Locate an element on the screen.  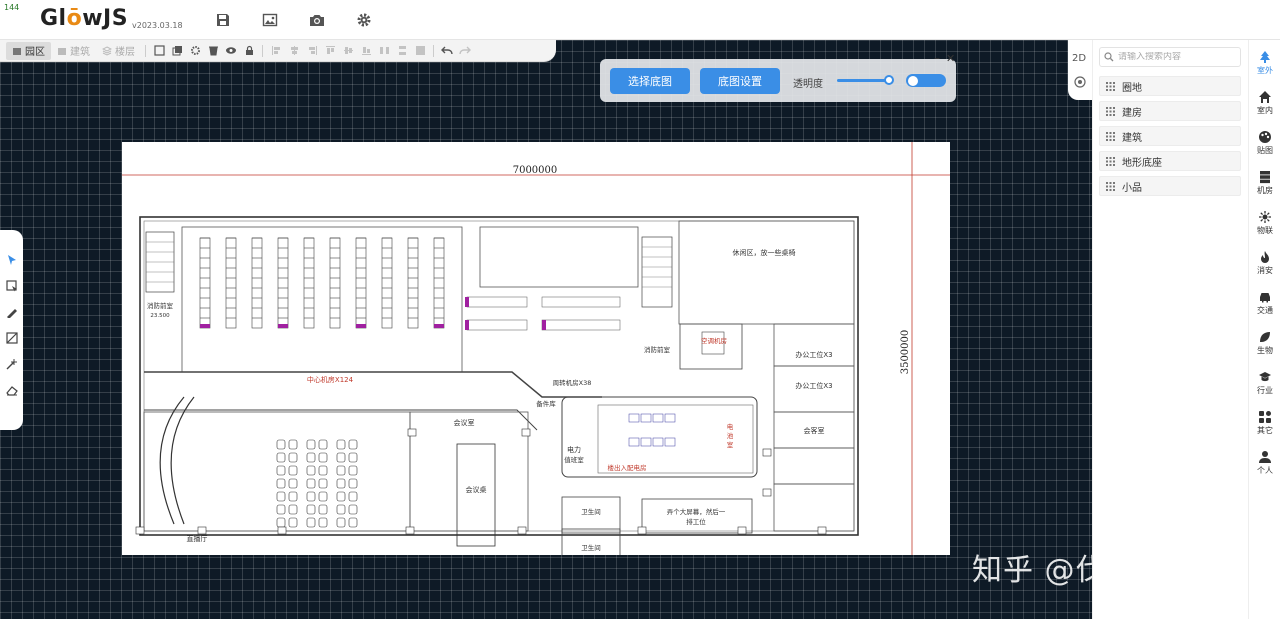
align-center-icon is located at coordinates (294, 50).